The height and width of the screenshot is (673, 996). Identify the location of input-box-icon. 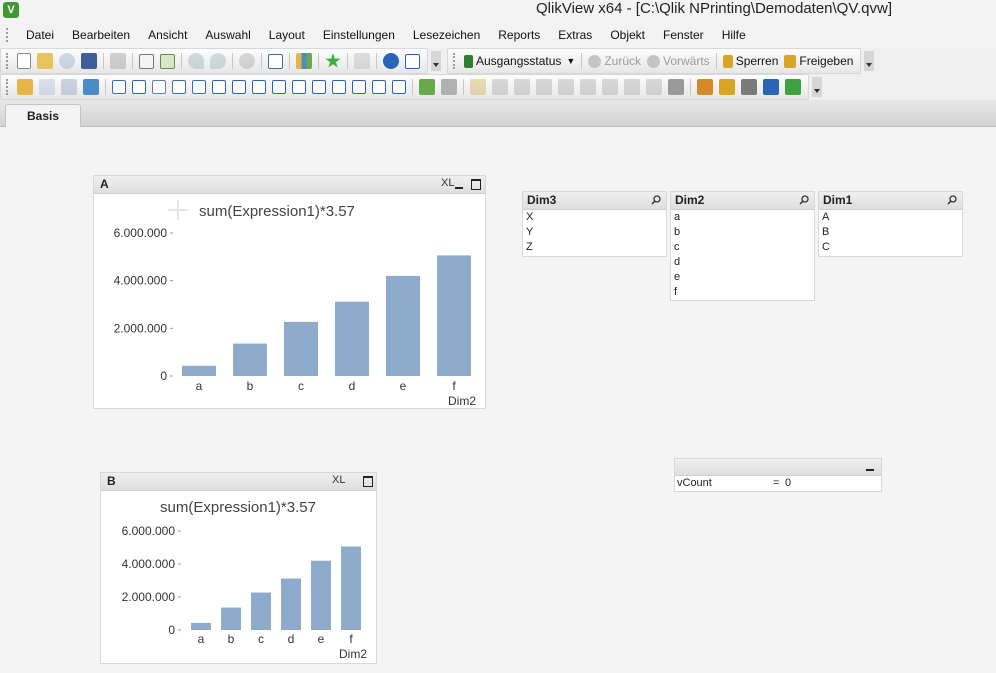
(219, 87).